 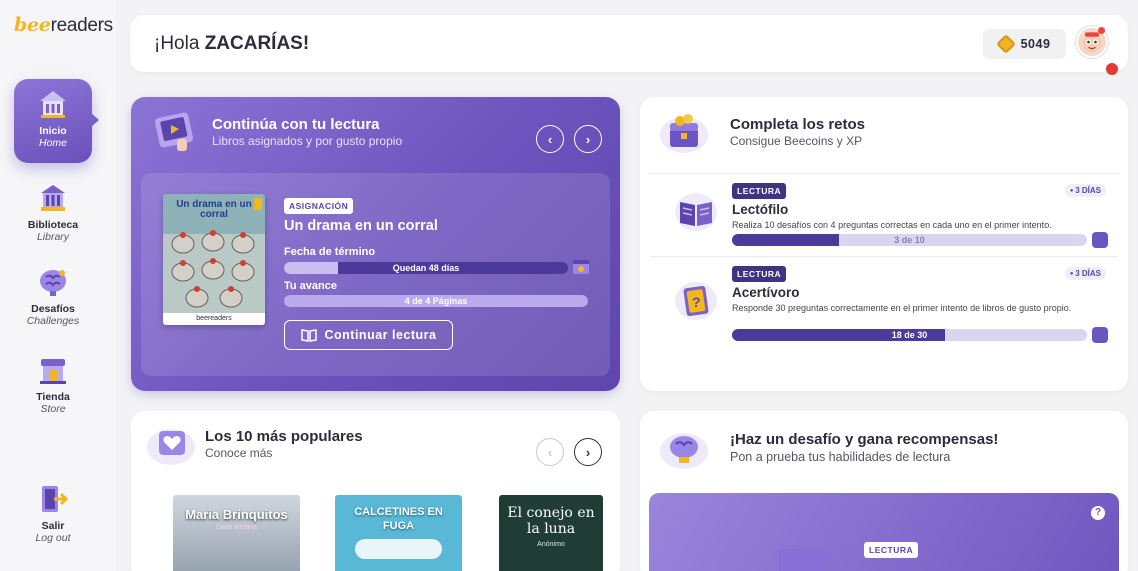 I want to click on challenge-progress-bar: 18 de 30, so click(x=909, y=335).